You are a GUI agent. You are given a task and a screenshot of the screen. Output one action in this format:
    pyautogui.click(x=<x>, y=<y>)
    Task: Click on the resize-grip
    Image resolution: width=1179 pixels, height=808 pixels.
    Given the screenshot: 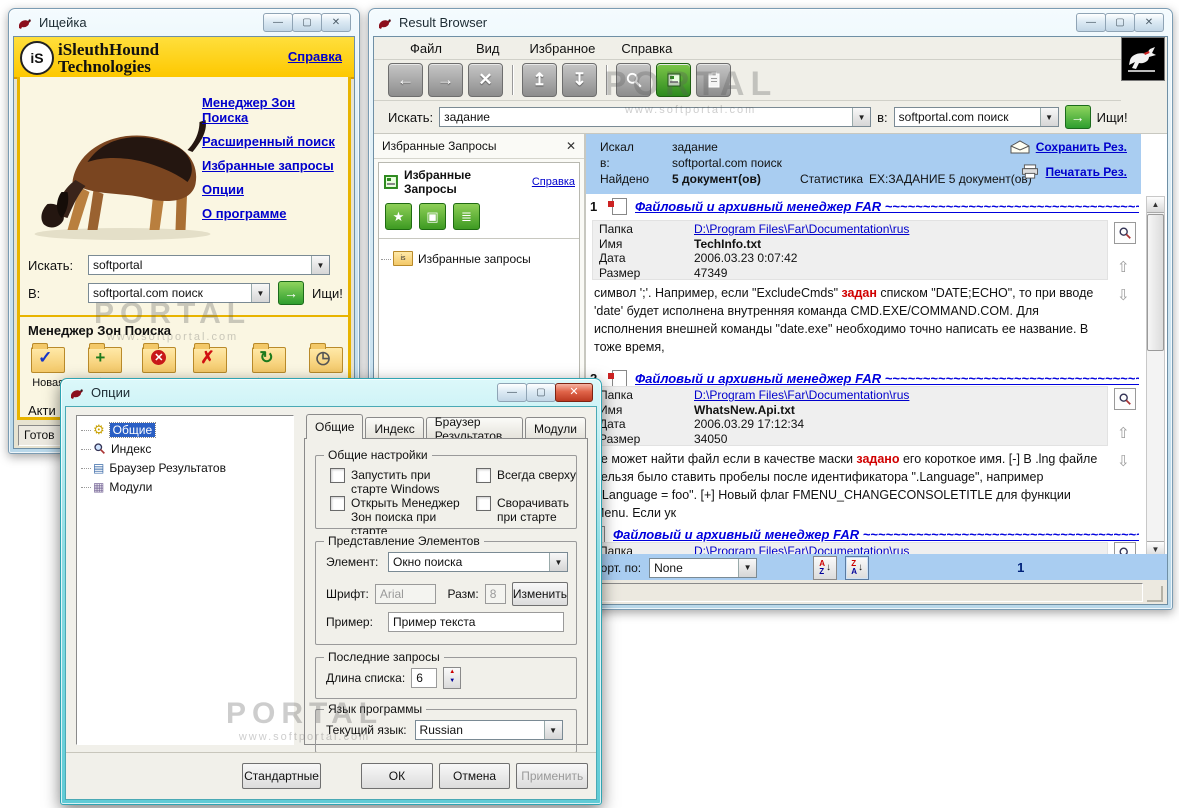 What is the action you would take?
    pyautogui.click(x=1155, y=594)
    